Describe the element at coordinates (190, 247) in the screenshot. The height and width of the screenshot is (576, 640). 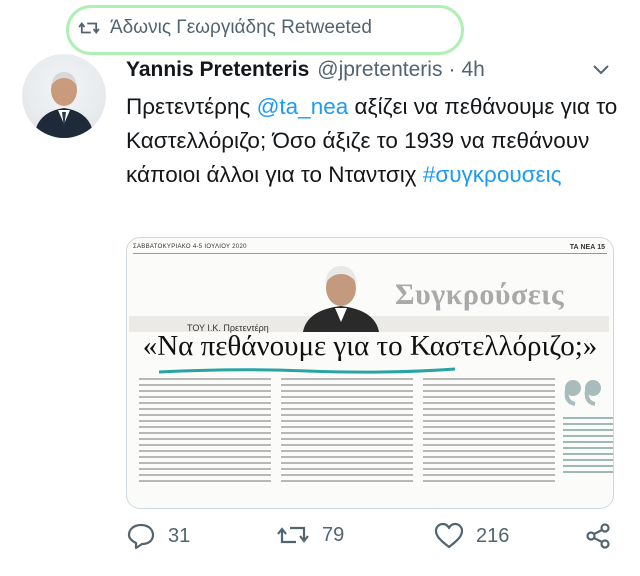
I see `newspaper-header-left: ΣΑΒΒΑΤΟΚΥΡΙΑΚΟ 4-5 ΙΟΥΛΙΟΥ 2020` at that location.